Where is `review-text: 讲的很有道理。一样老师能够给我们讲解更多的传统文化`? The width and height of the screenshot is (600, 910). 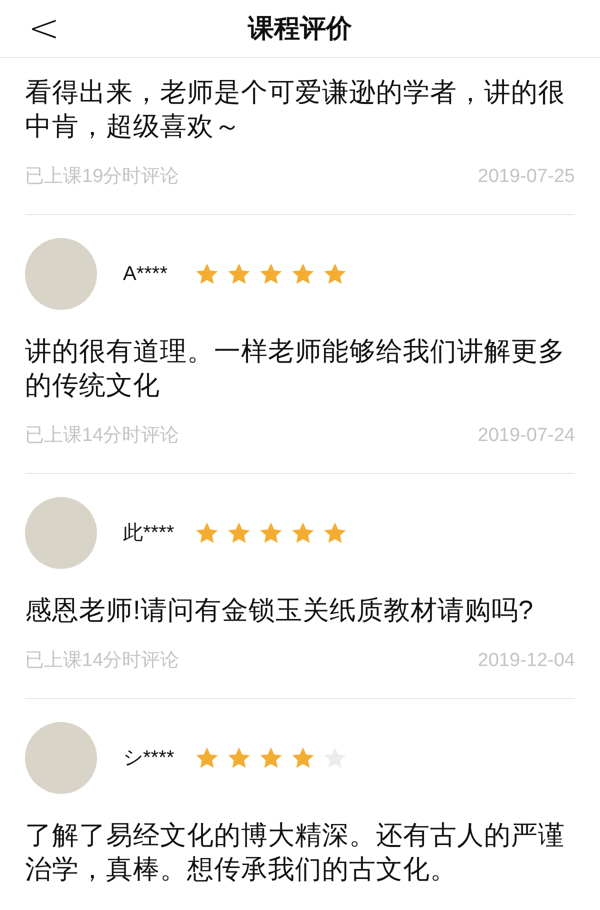
review-text: 讲的很有道理。一样老师能够给我们讲解更多的传统文化 is located at coordinates (295, 368).